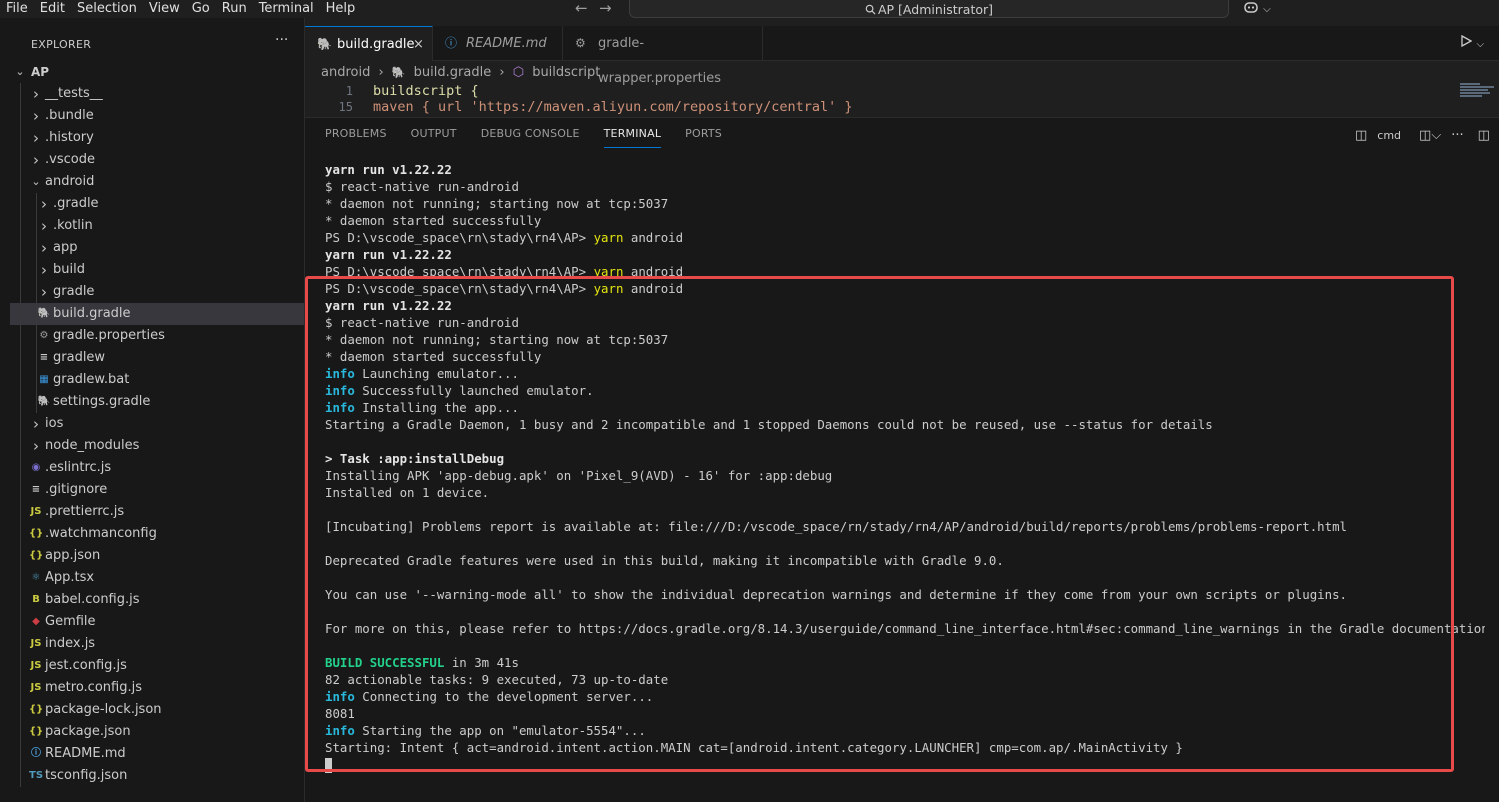 The image size is (1499, 802). What do you see at coordinates (929, 9) in the screenshot?
I see `command-center: AP [Administrator]` at bounding box center [929, 9].